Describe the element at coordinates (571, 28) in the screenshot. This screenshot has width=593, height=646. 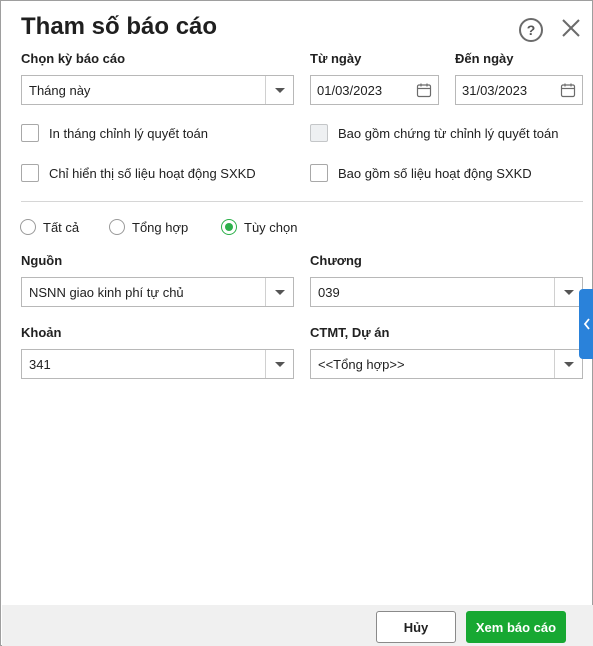
I see `close-icon` at that location.